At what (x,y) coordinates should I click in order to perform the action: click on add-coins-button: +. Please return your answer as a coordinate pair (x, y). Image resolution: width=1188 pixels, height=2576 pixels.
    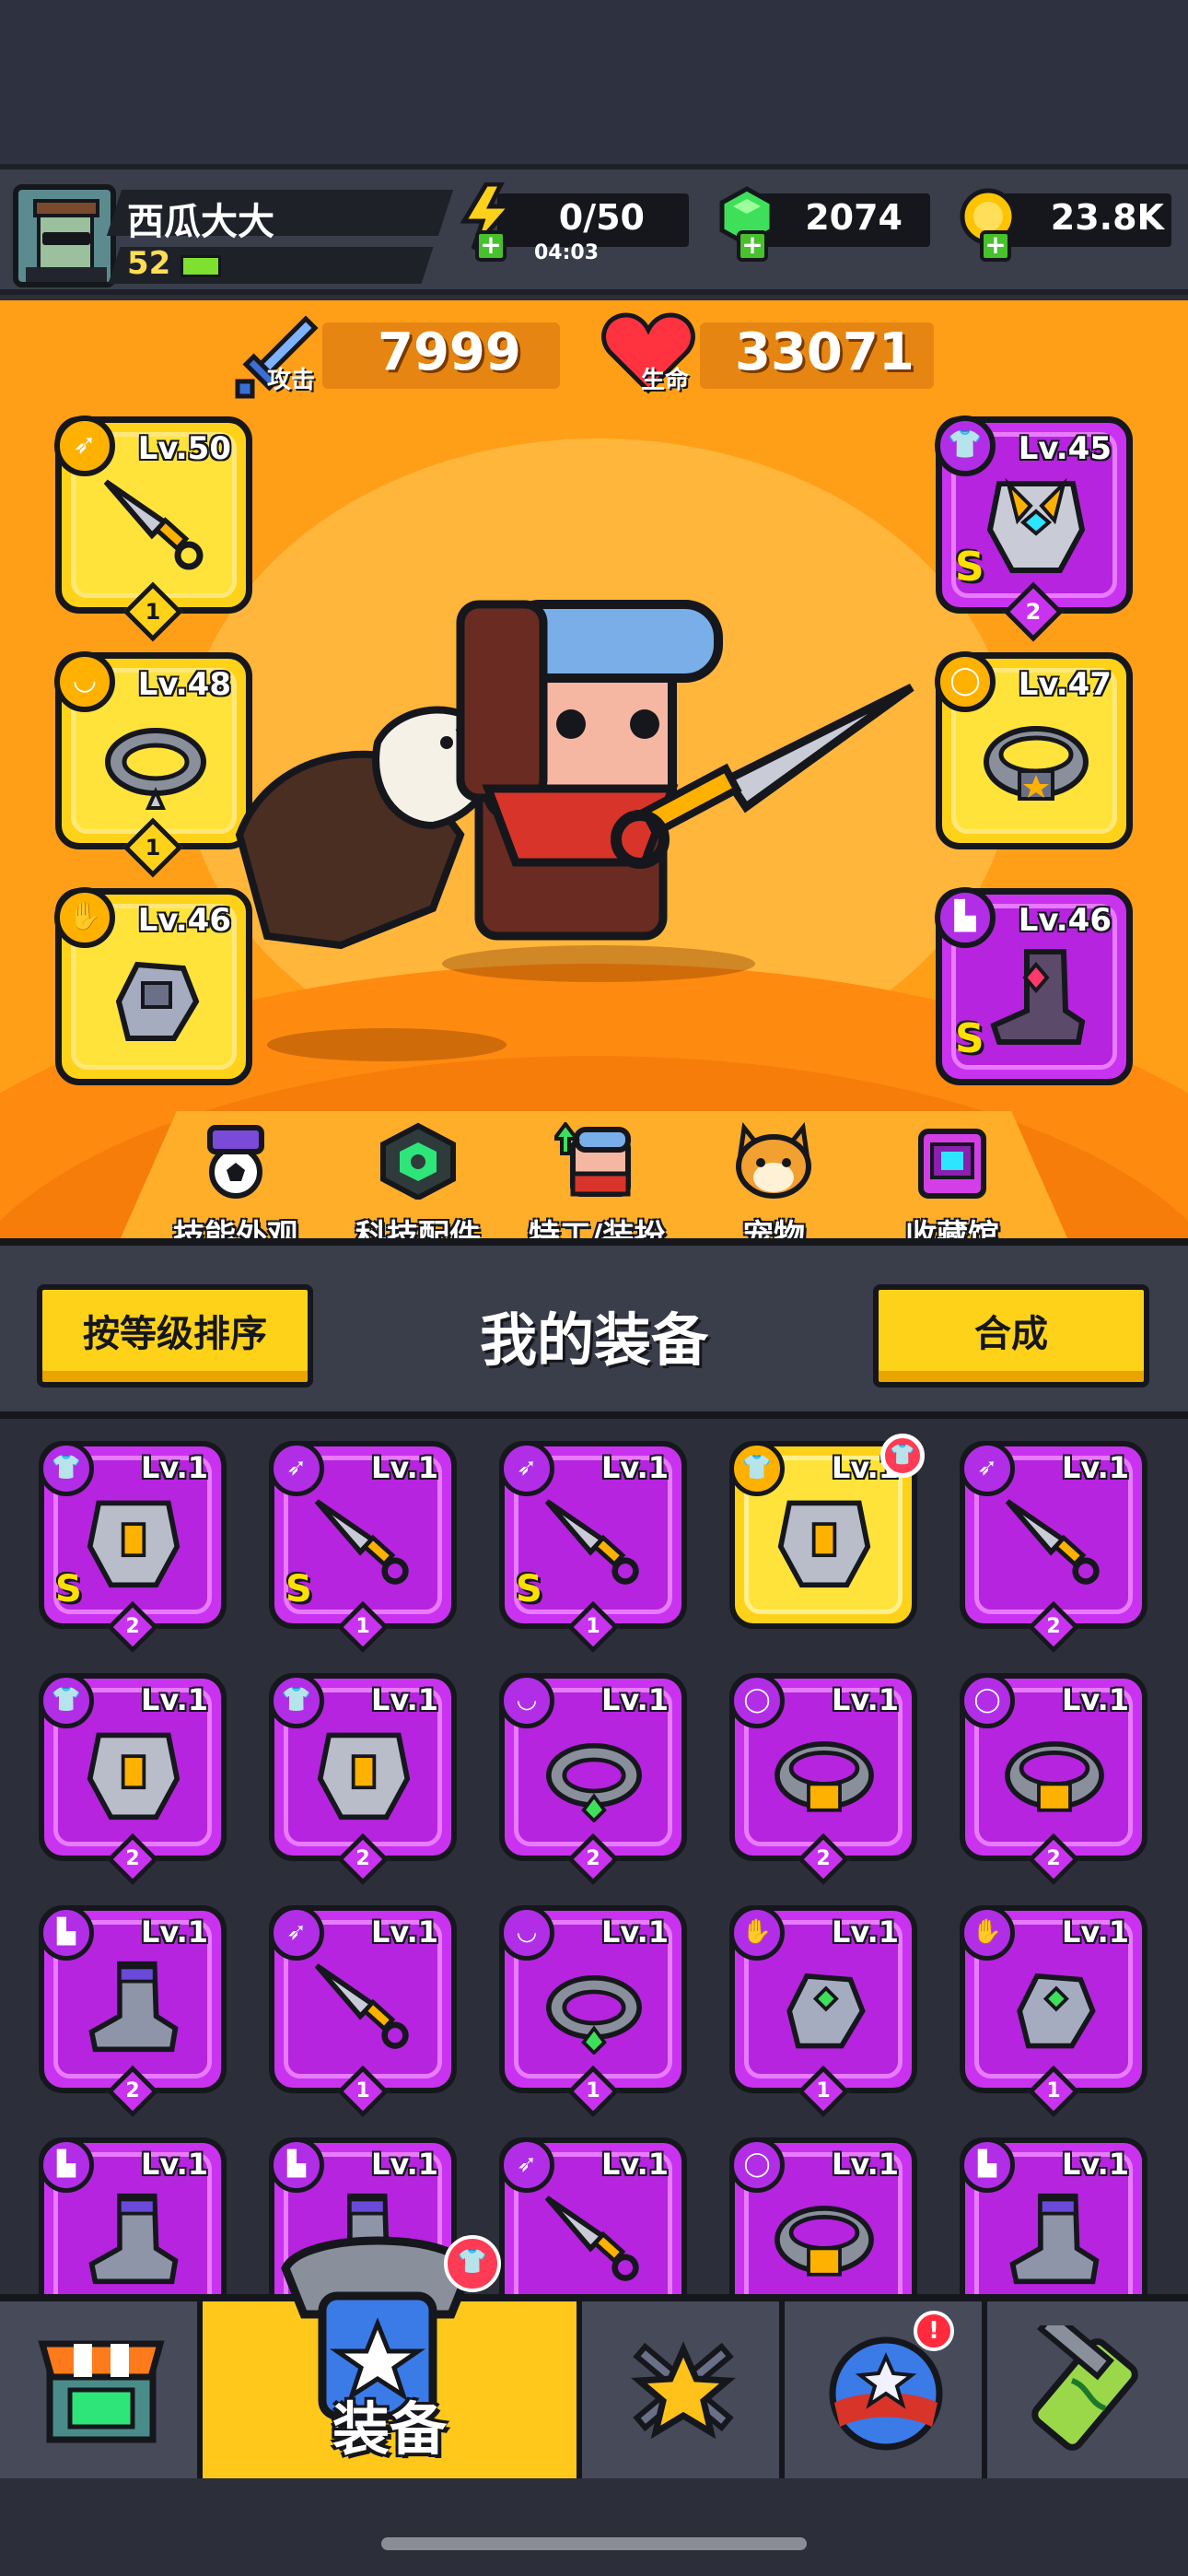
    Looking at the image, I should click on (995, 246).